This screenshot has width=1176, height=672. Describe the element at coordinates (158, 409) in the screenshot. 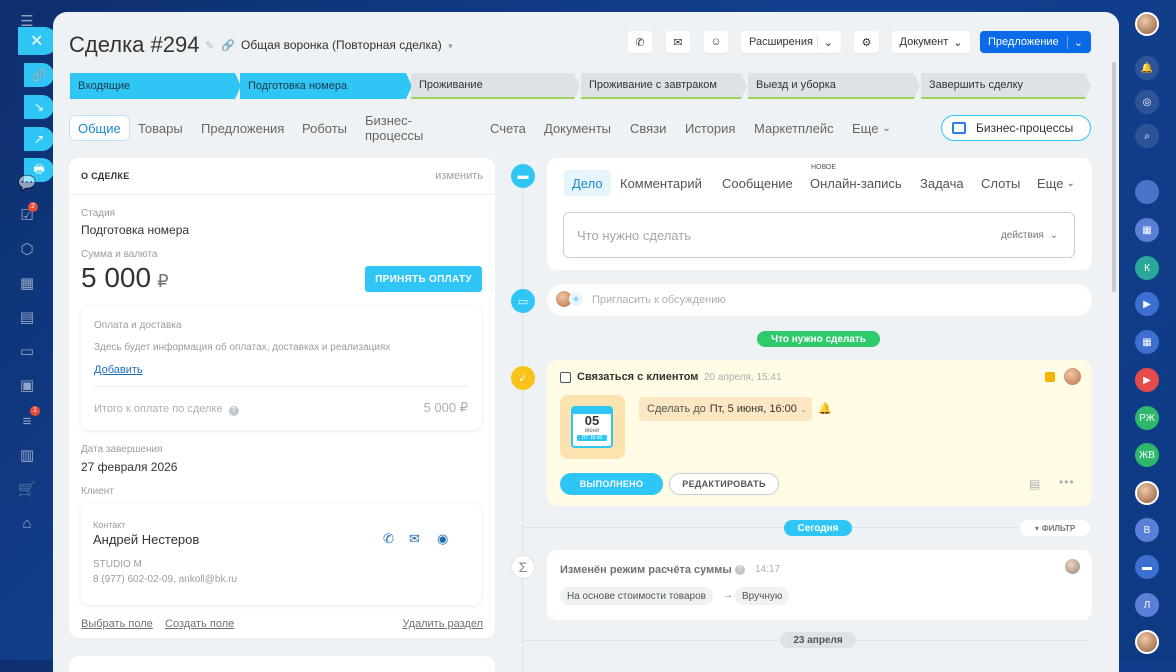

I see `total-label-text: Итого к оплате по сделке` at that location.